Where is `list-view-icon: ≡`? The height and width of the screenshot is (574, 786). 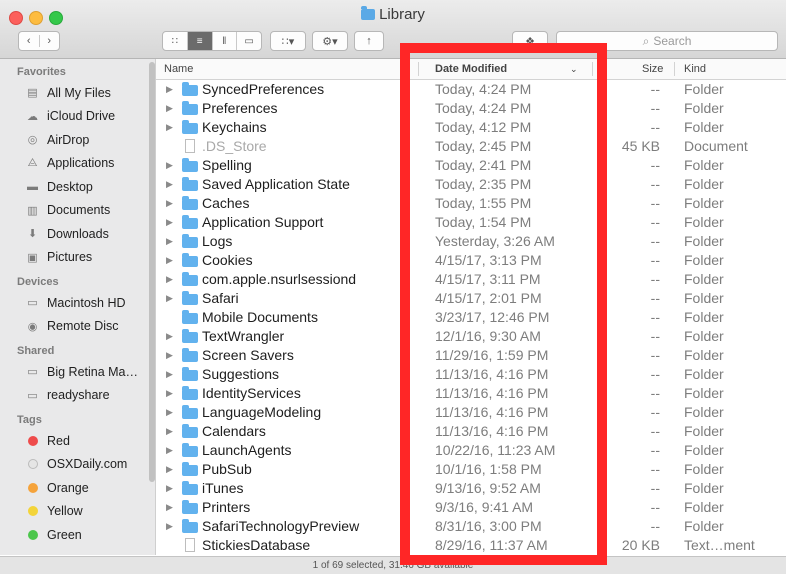
list-view-icon: ≡ is located at coordinates (200, 41).